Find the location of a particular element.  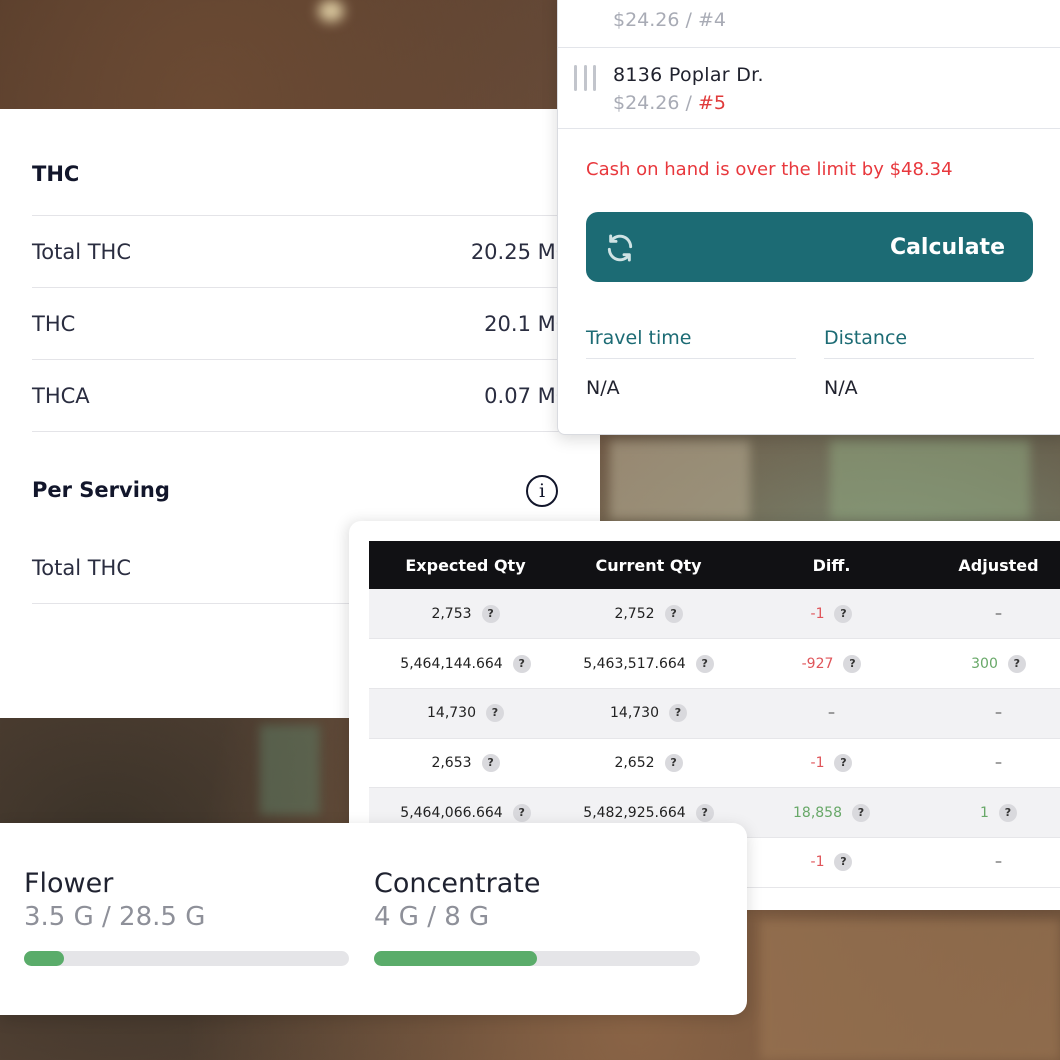

thc-row-thca: THCA 0.07 MG is located at coordinates (302, 396).